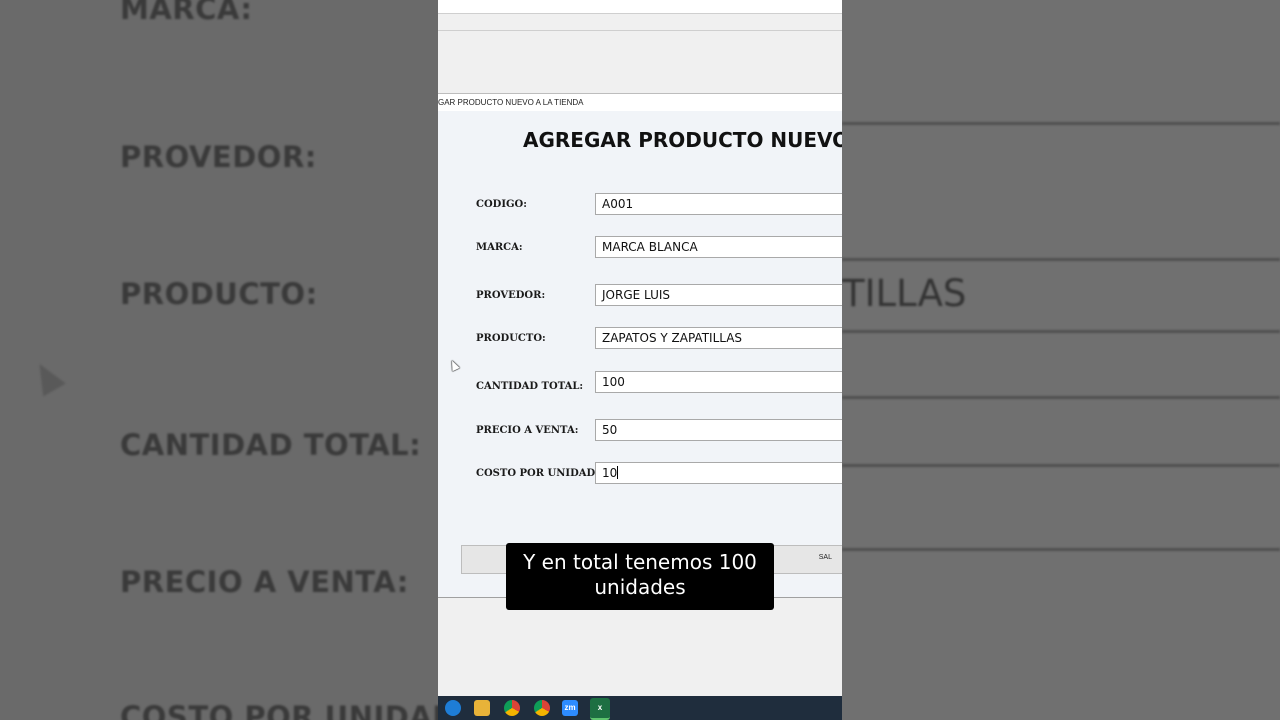  What do you see at coordinates (904, 293) in the screenshot?
I see `bg-right-text: TILLAS` at bounding box center [904, 293].